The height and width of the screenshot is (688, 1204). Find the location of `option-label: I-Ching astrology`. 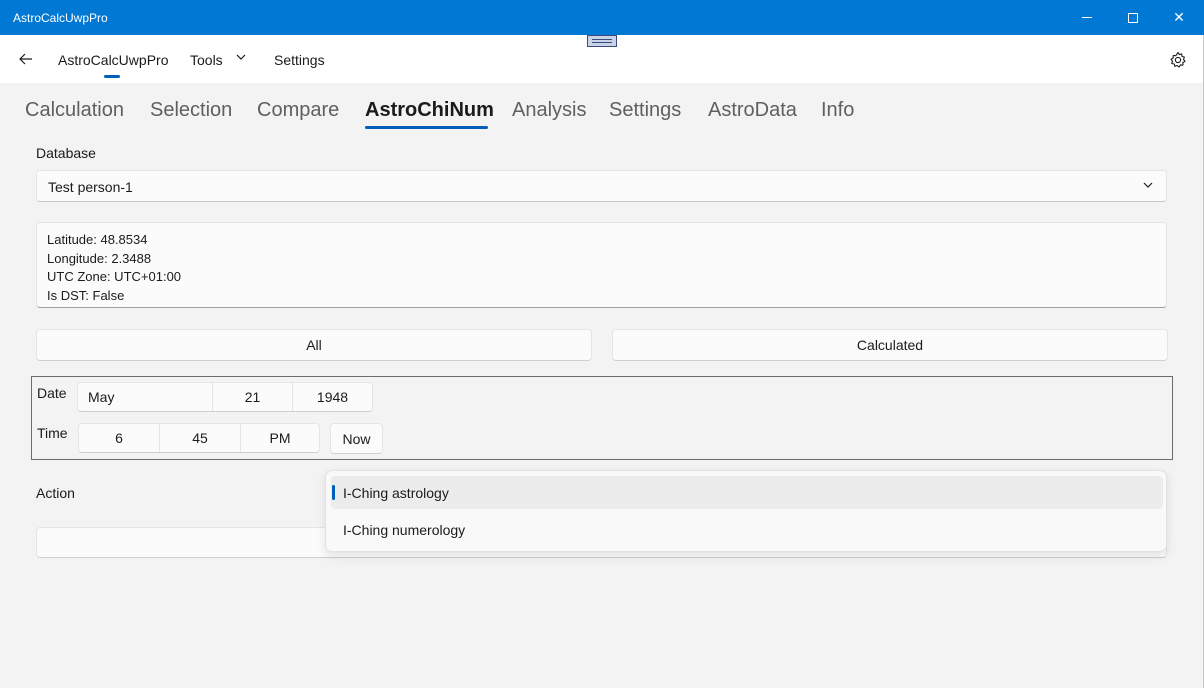

option-label: I-Ching astrology is located at coordinates (396, 492).